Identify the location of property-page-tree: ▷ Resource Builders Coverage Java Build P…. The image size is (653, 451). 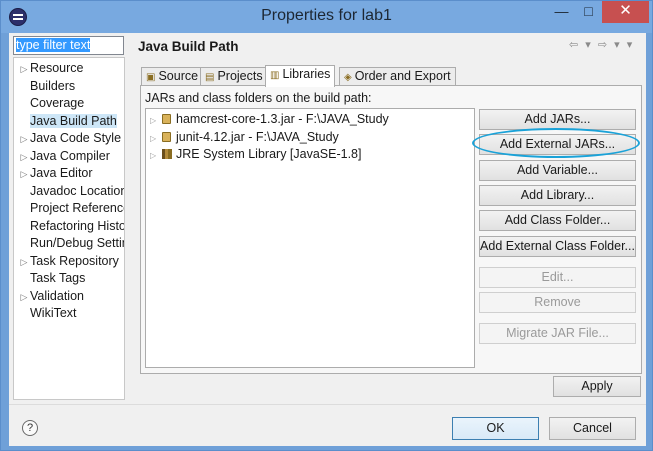
(69, 228).